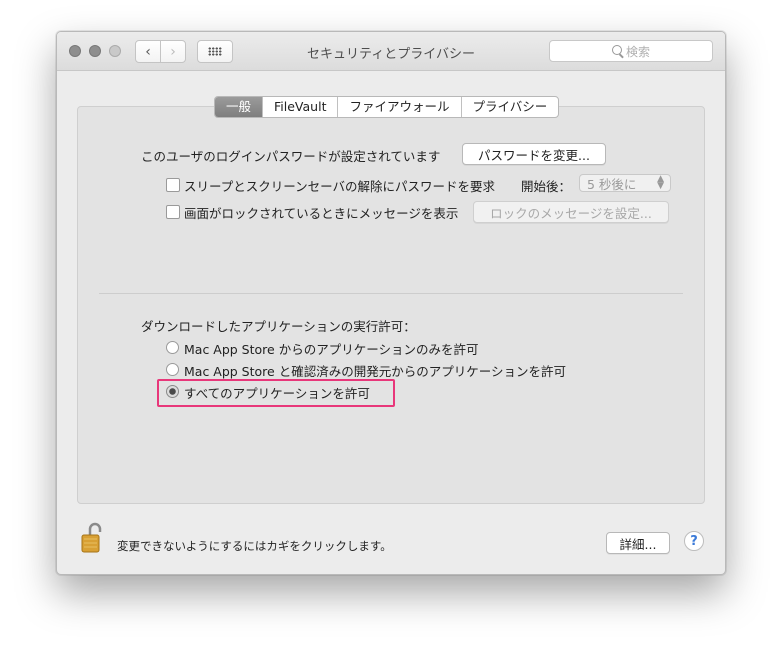 The width and height of the screenshot is (780, 654). I want to click on show-message-label: 画面がロックされているときにメッセージを表示, so click(321, 213).